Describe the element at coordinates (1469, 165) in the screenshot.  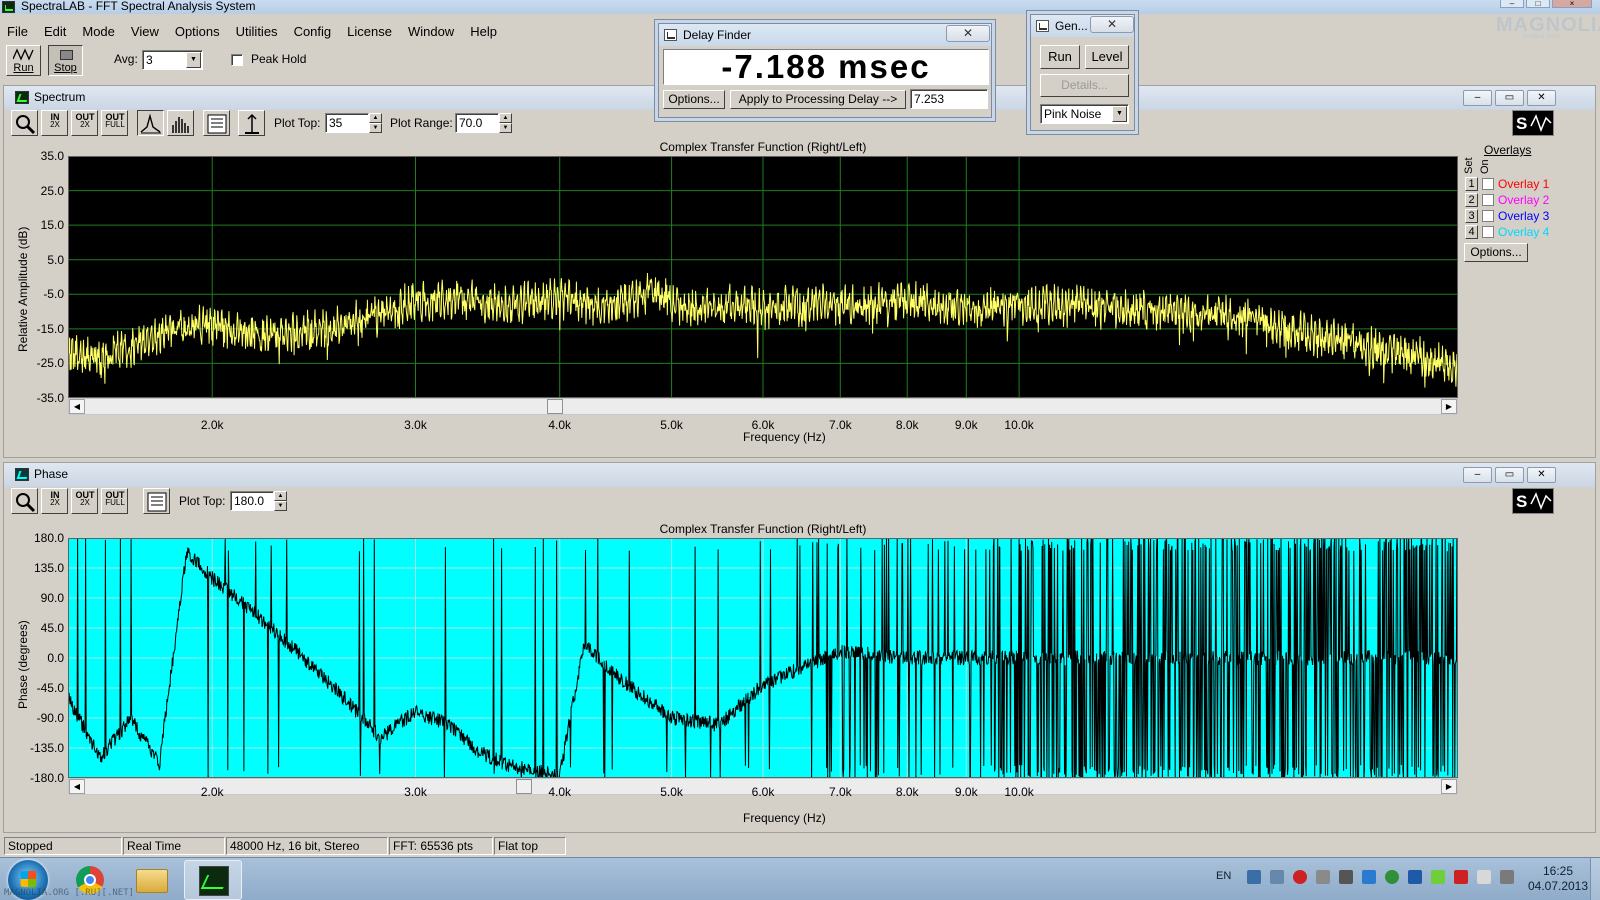
I see `overlays-set-column: Set` at that location.